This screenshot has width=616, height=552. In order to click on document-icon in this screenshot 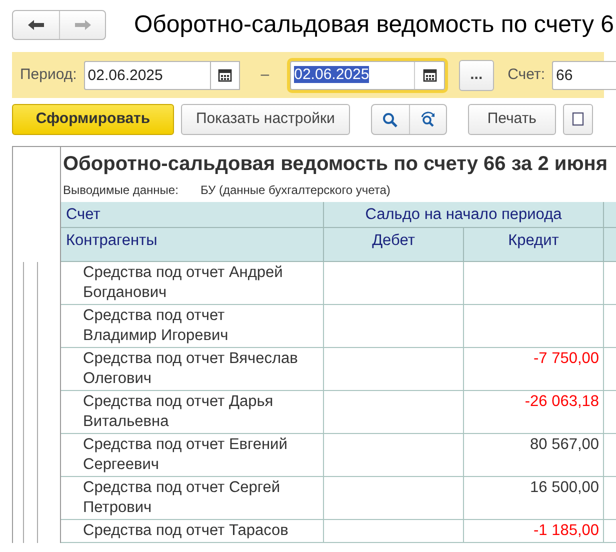, I will do `click(578, 119)`.